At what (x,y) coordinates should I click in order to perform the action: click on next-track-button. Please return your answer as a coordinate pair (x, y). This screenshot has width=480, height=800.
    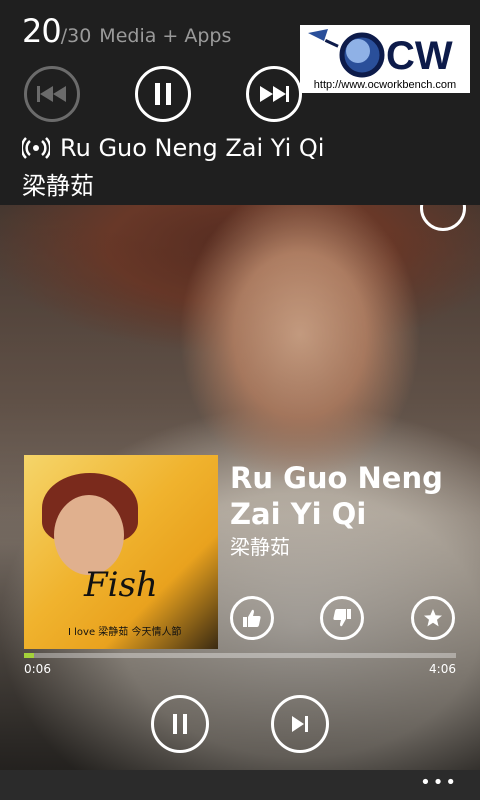
    Looking at the image, I should click on (274, 94).